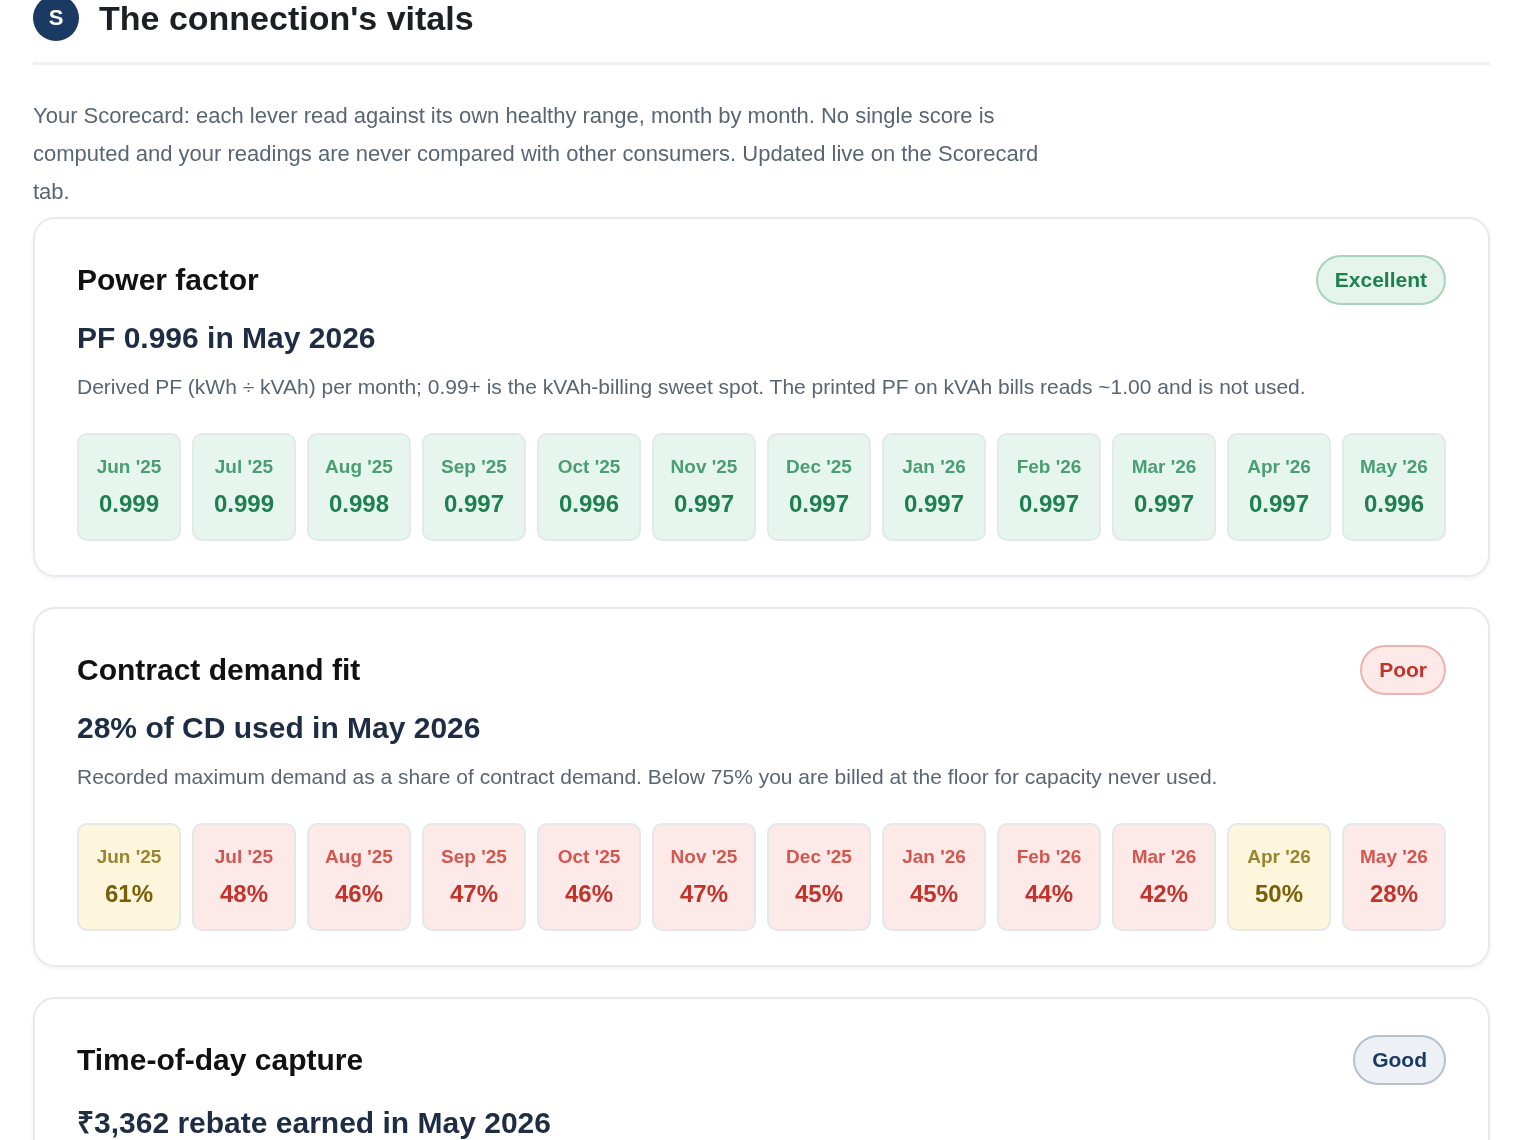 Image resolution: width=1520 pixels, height=1140 pixels. I want to click on card-headline: 28% of CD used in May 2026, so click(279, 728).